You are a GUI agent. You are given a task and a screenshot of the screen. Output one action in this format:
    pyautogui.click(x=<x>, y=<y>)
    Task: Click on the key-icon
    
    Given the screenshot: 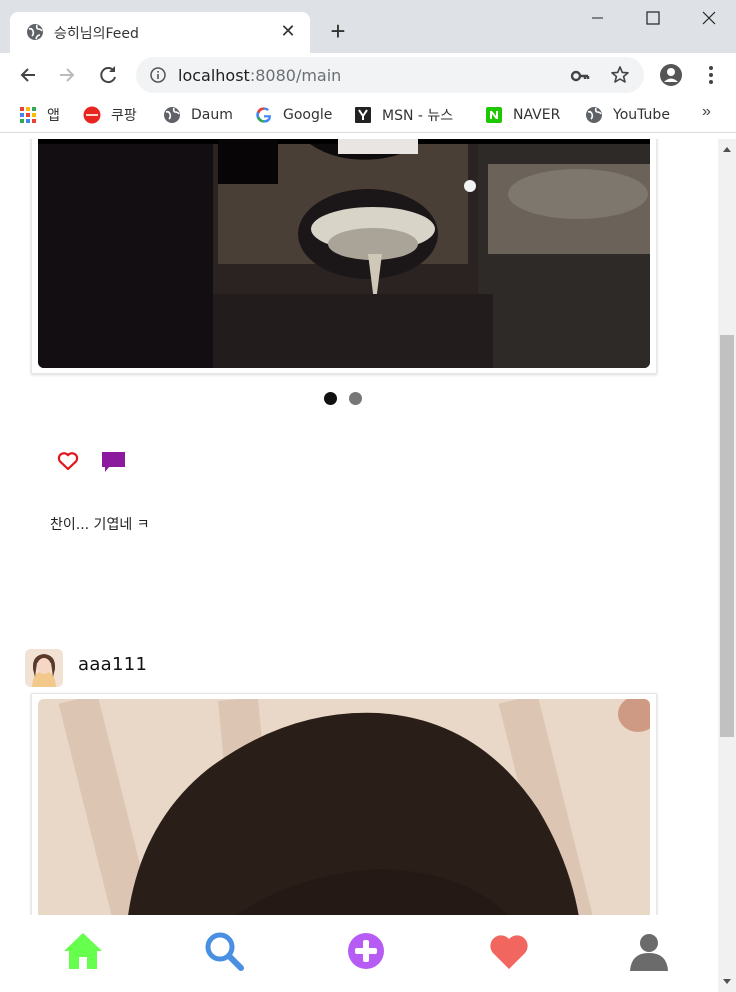 What is the action you would take?
    pyautogui.click(x=580, y=76)
    